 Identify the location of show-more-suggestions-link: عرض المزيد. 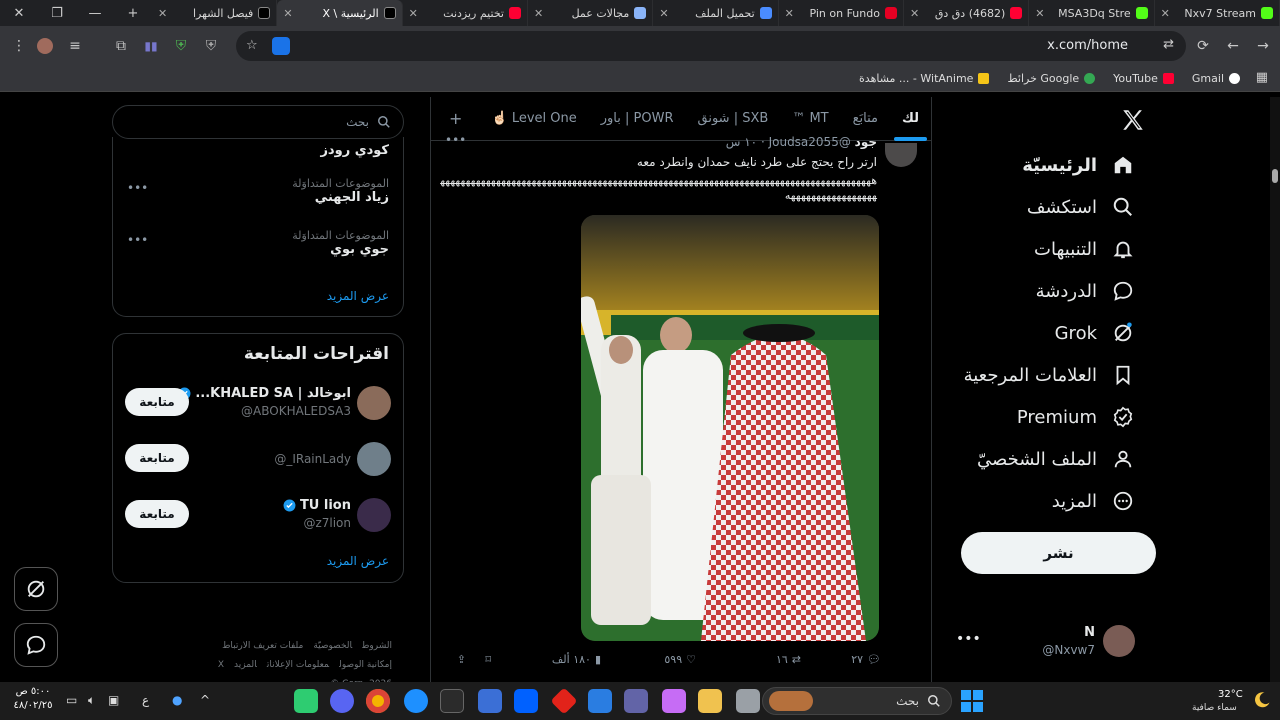
(358, 561).